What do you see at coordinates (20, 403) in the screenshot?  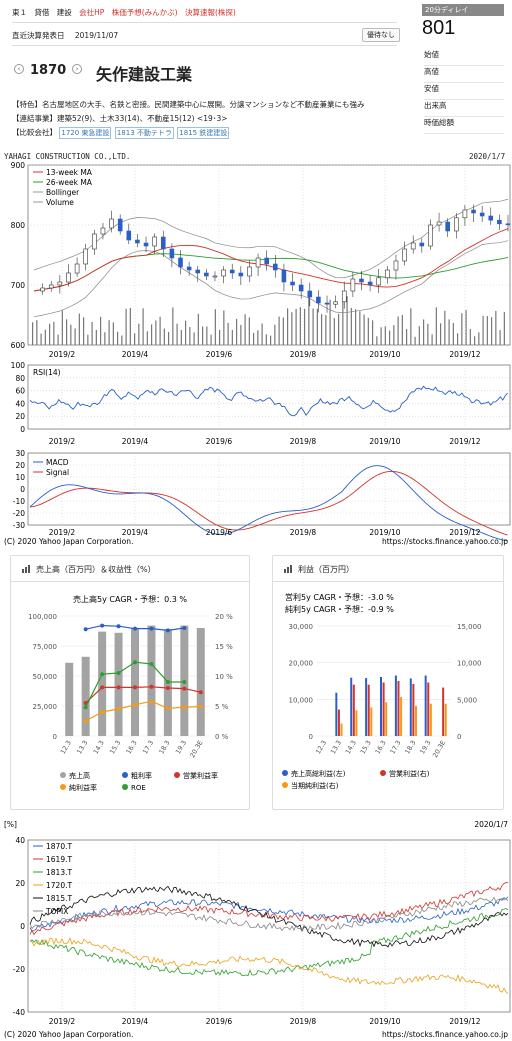 I see `rsi-y-tick: 40` at bounding box center [20, 403].